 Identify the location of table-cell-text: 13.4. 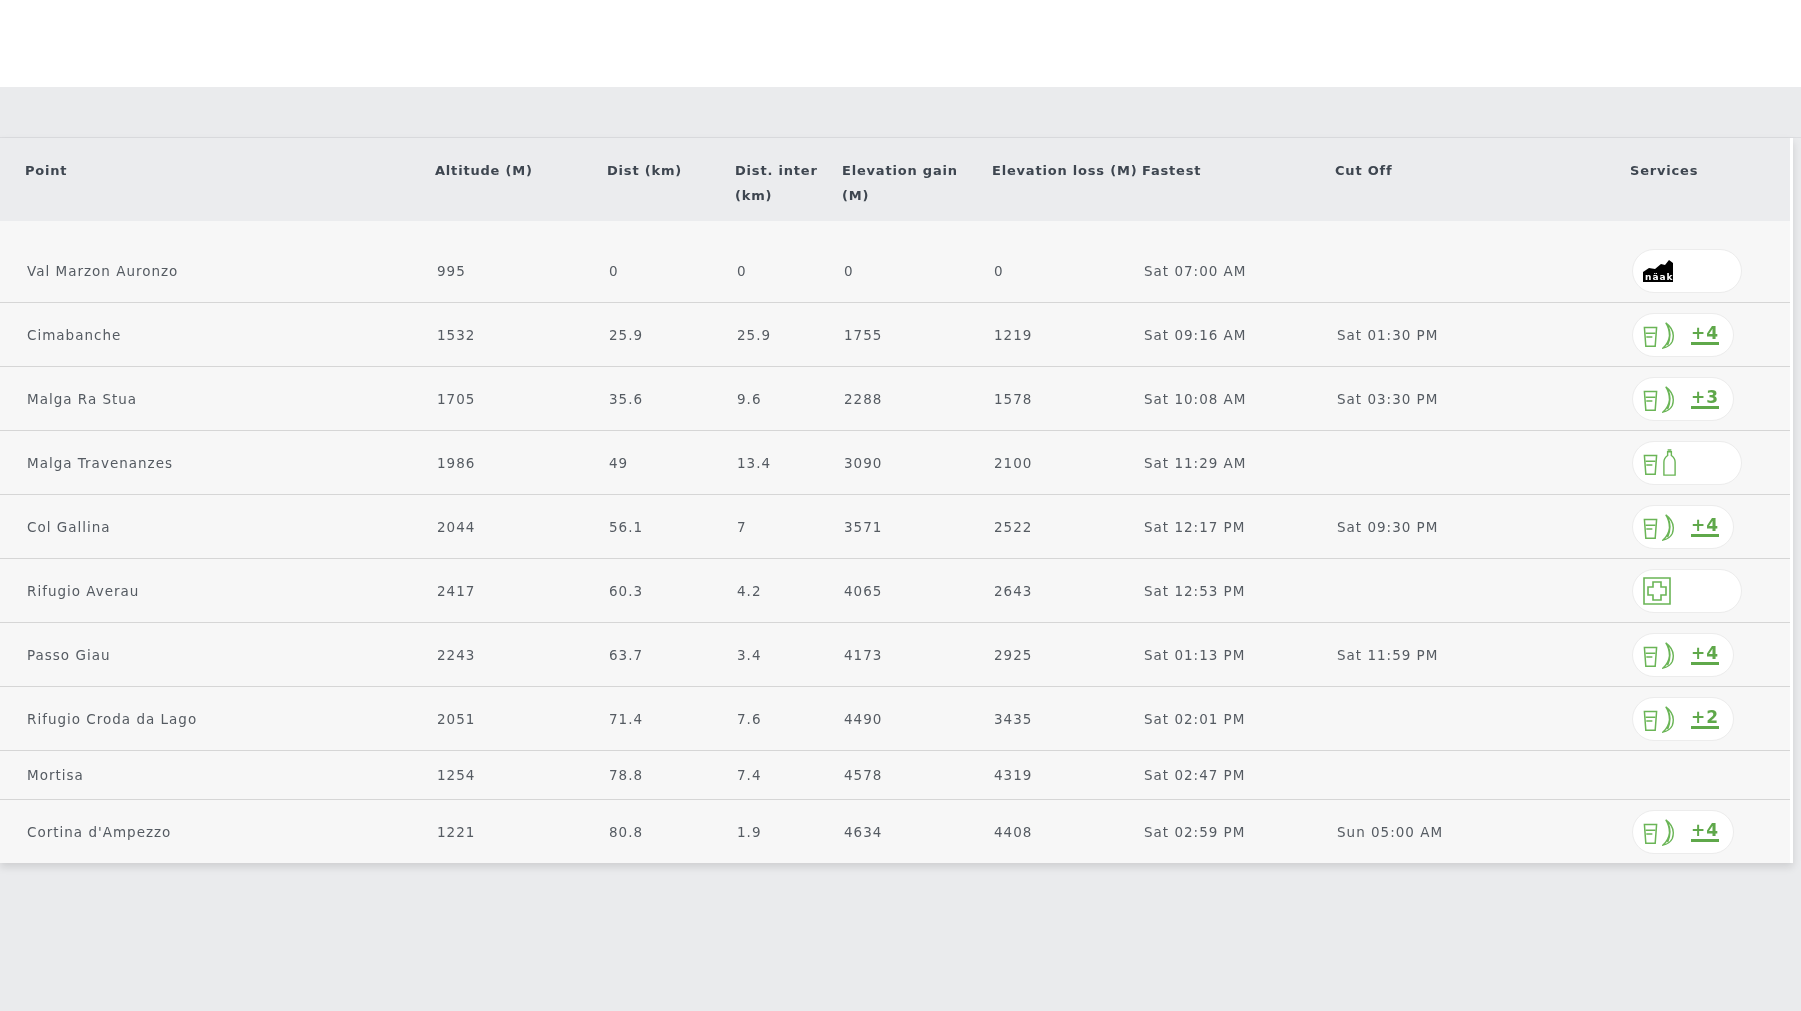
(754, 462).